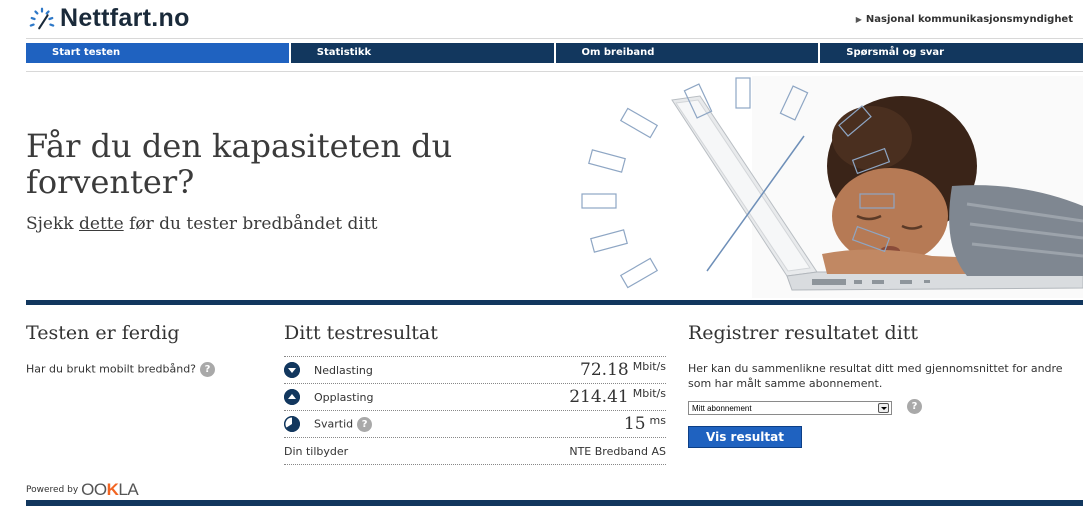 The width and height of the screenshot is (1083, 506). Describe the element at coordinates (42, 18) in the screenshot. I see `speedometer-logo-icon` at that location.